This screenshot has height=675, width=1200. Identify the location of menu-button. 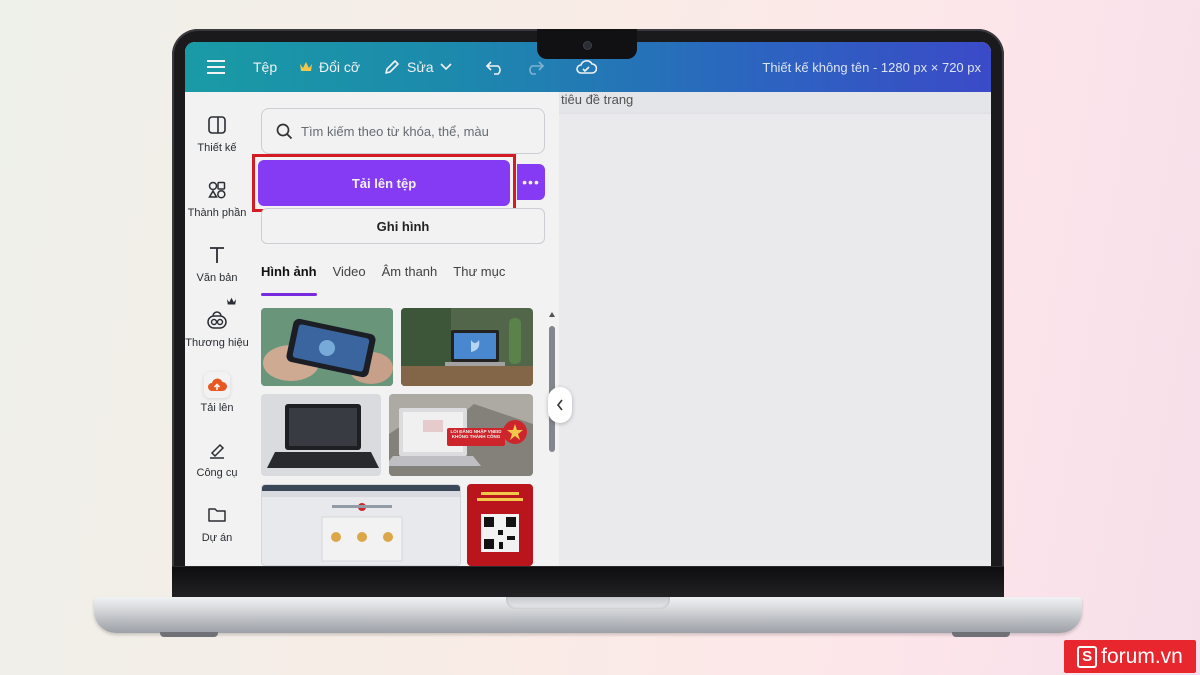
(216, 67).